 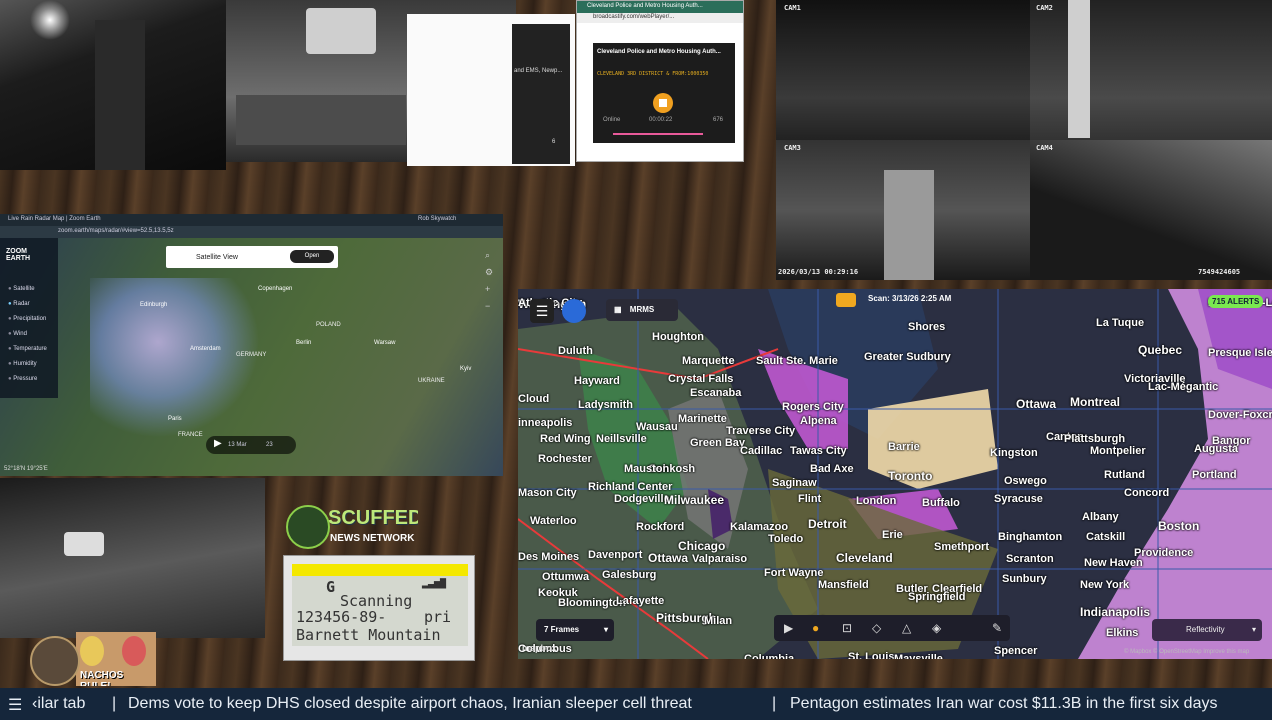 What do you see at coordinates (132, 558) in the screenshot?
I see `tree-camera-feed` at bounding box center [132, 558].